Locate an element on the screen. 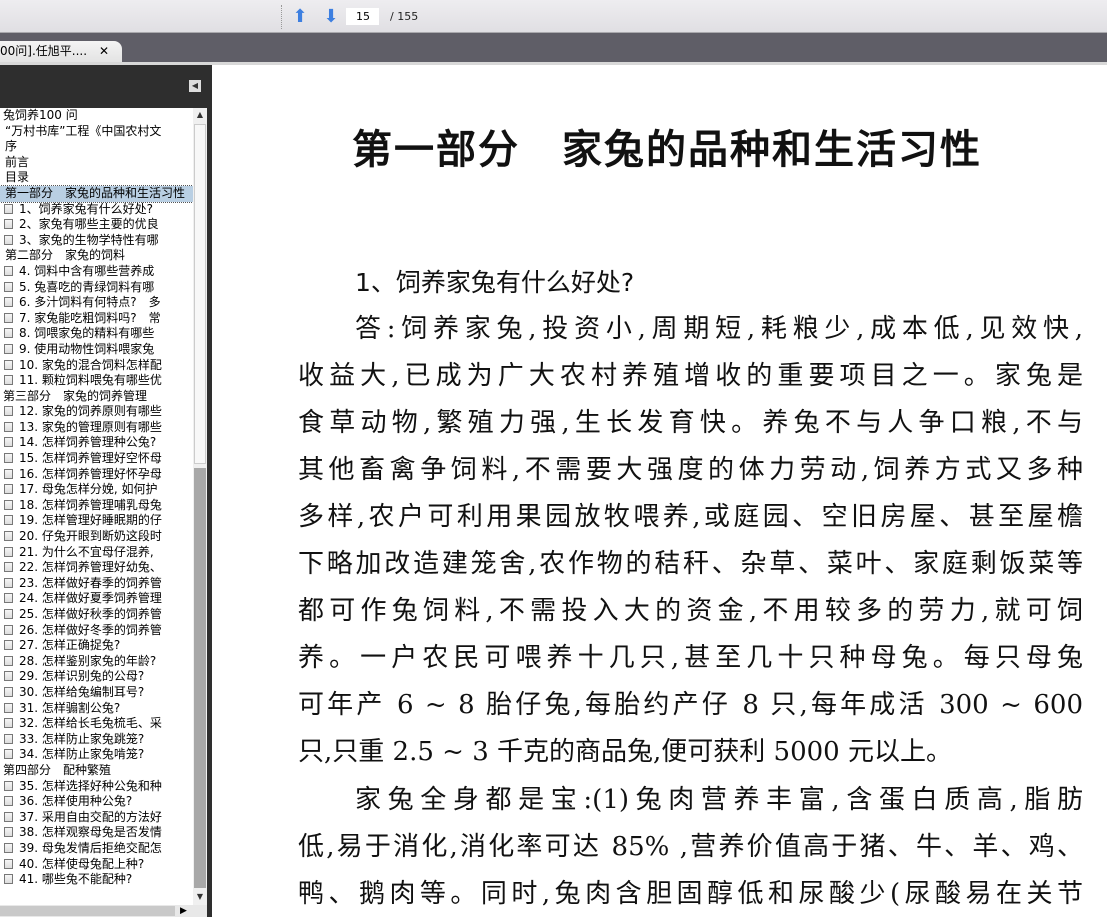 The image size is (1107, 917). body-text-line: 养。一户农民可喂养十几只,甚至几十只种母兔。每只母兔 is located at coordinates (690, 658).